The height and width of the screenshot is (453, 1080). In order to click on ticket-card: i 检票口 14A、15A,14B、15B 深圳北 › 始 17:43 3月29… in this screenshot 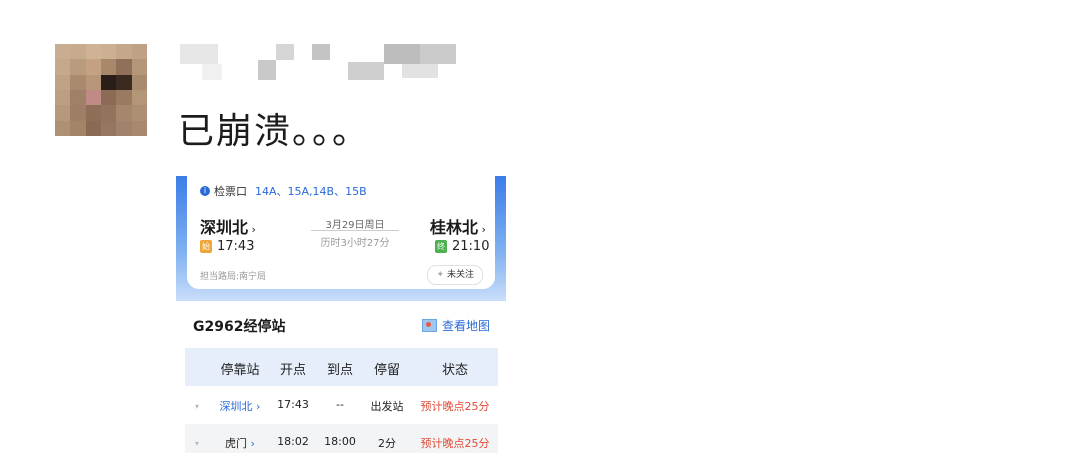, I will do `click(341, 232)`.